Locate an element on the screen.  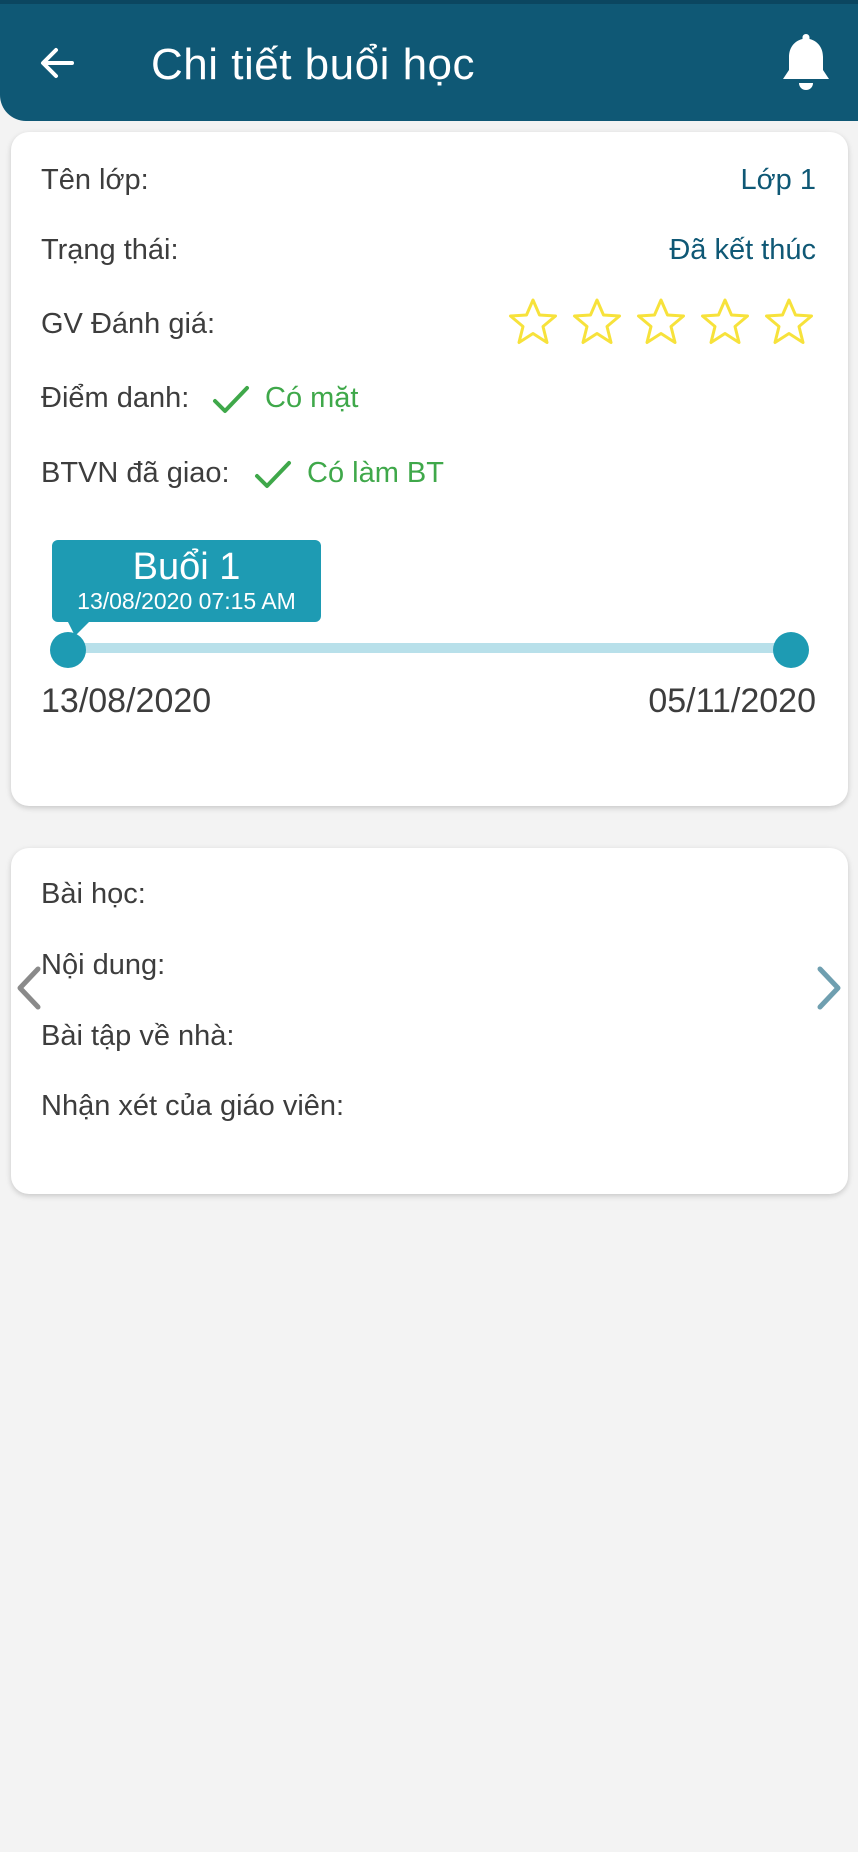
content-label: Nội dung: is located at coordinates (103, 965).